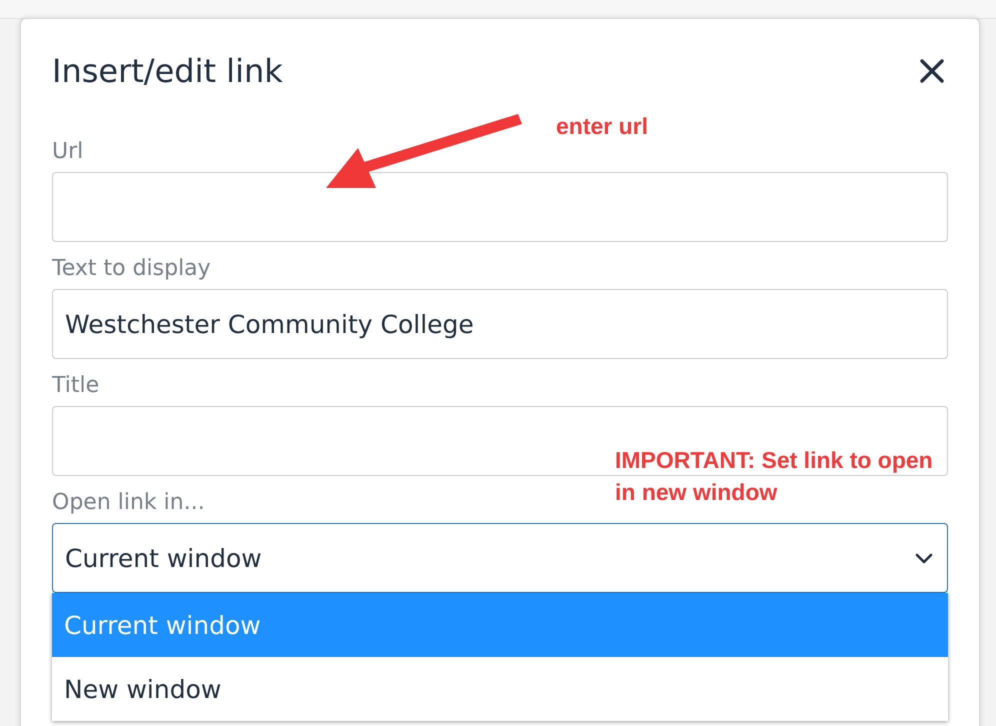 The height and width of the screenshot is (726, 996). What do you see at coordinates (924, 558) in the screenshot?
I see `chevron-down-icon` at bounding box center [924, 558].